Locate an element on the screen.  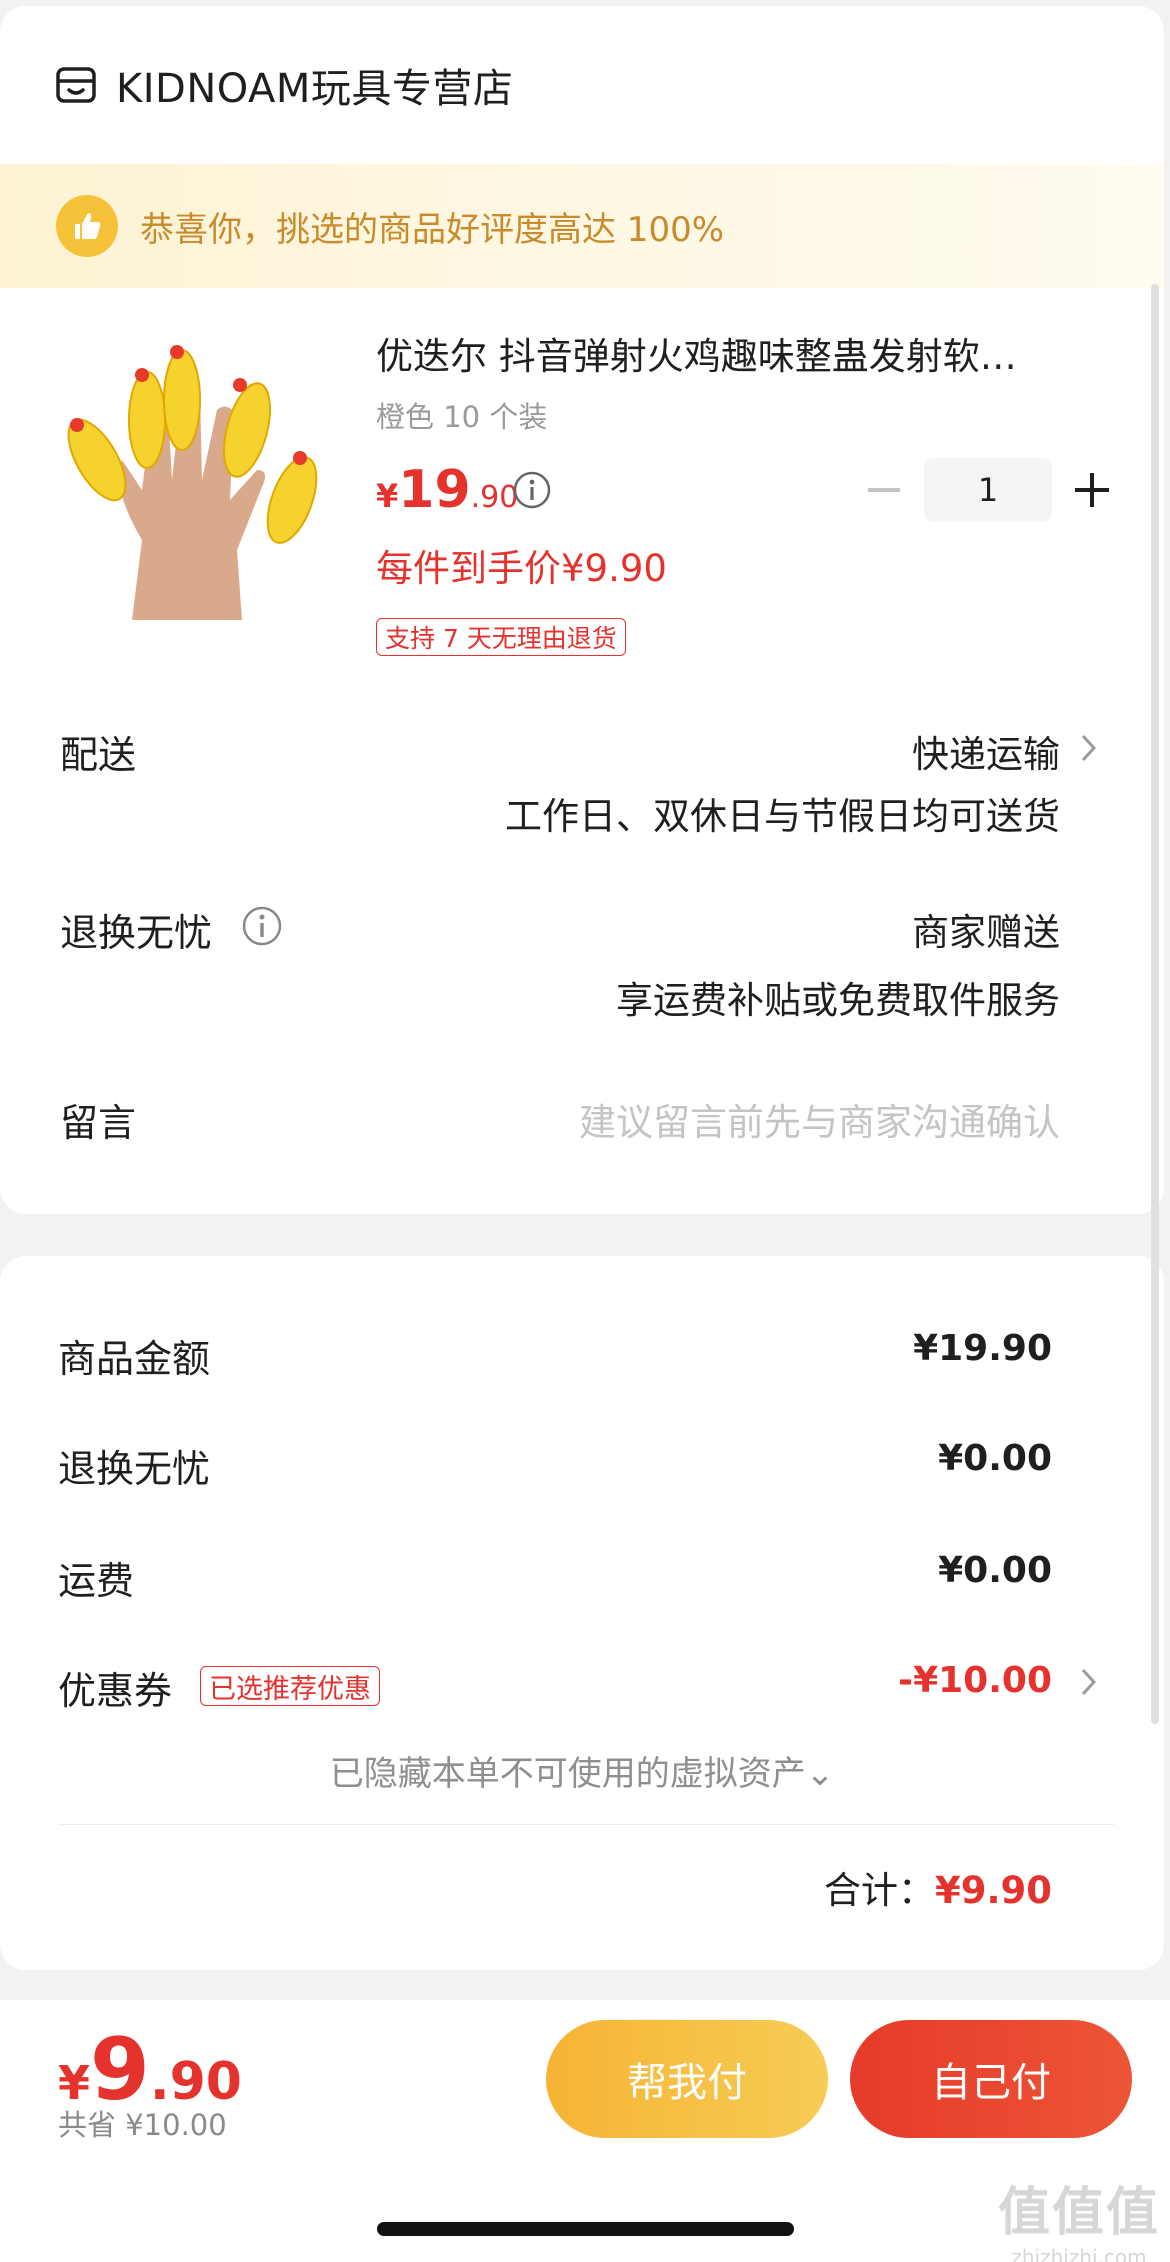
product-image is located at coordinates (193, 475).